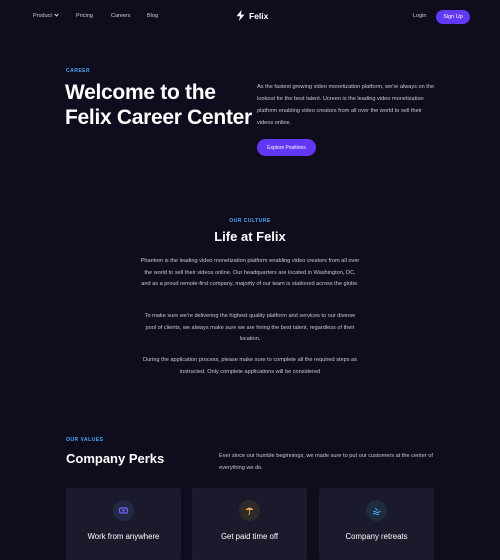 This screenshot has width=500, height=560. What do you see at coordinates (249, 524) in the screenshot?
I see `perk-card-time-off: Get paid time off` at bounding box center [249, 524].